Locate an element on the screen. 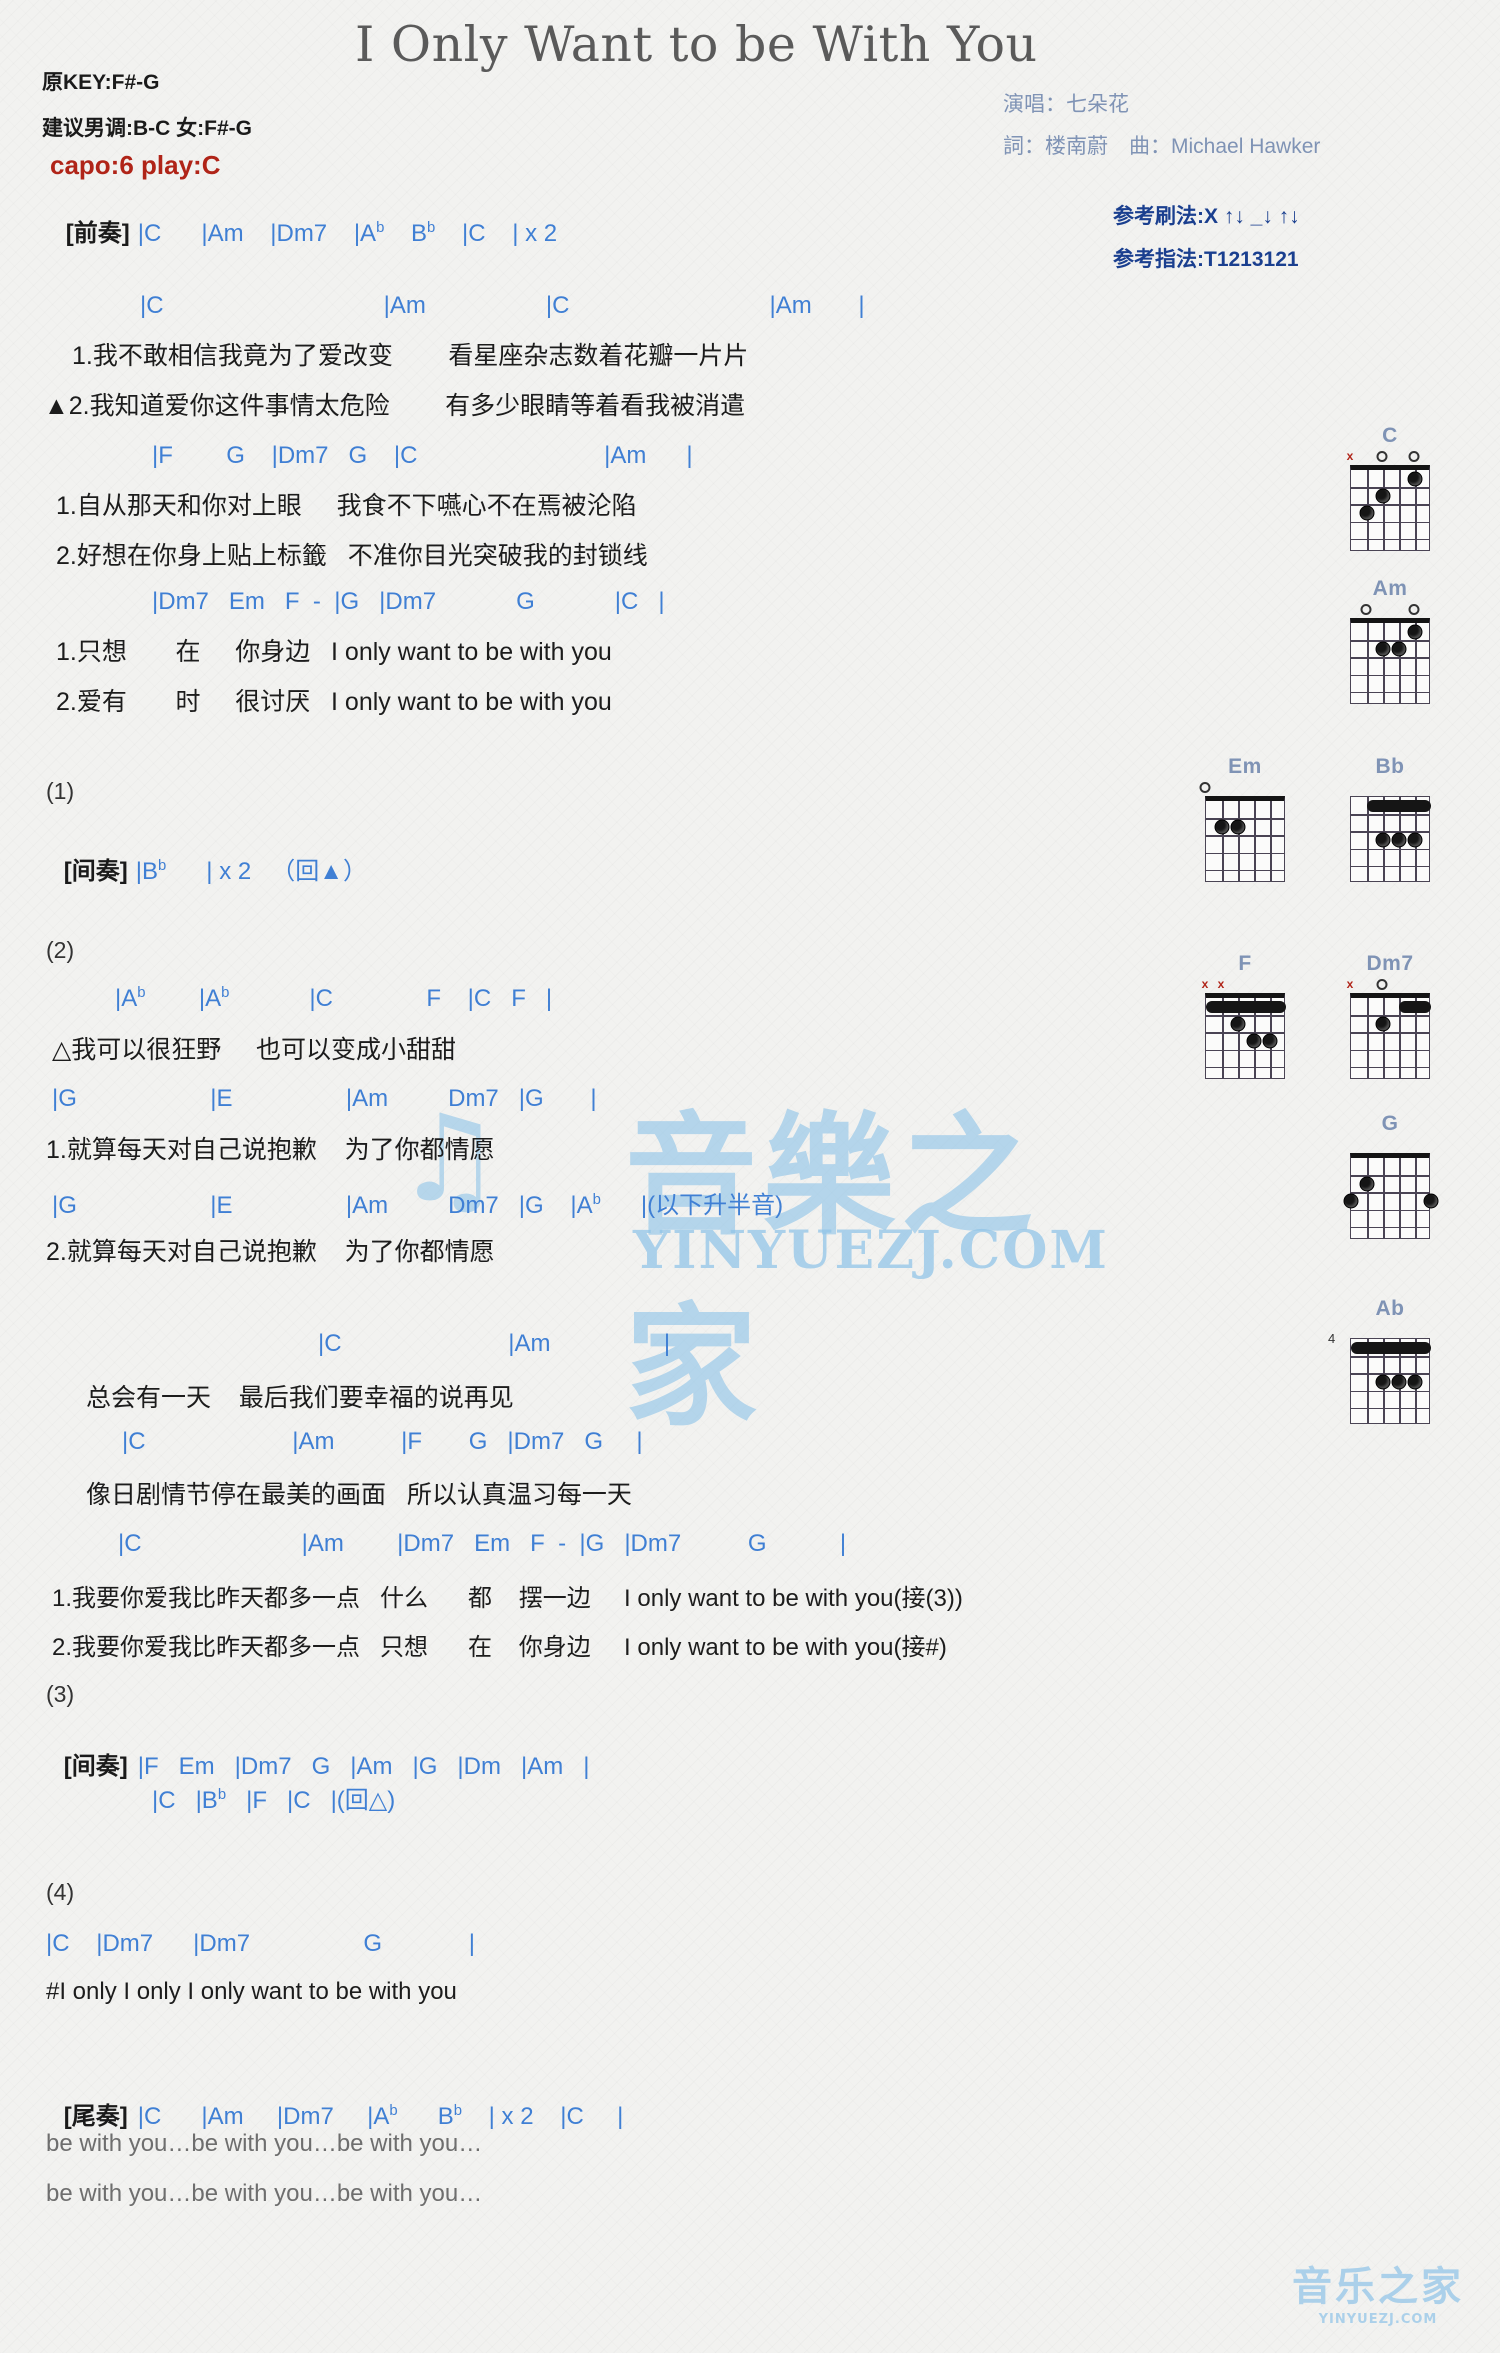 This screenshot has width=1500, height=2353. chord-diagram-c: Cx is located at coordinates (1390, 487).